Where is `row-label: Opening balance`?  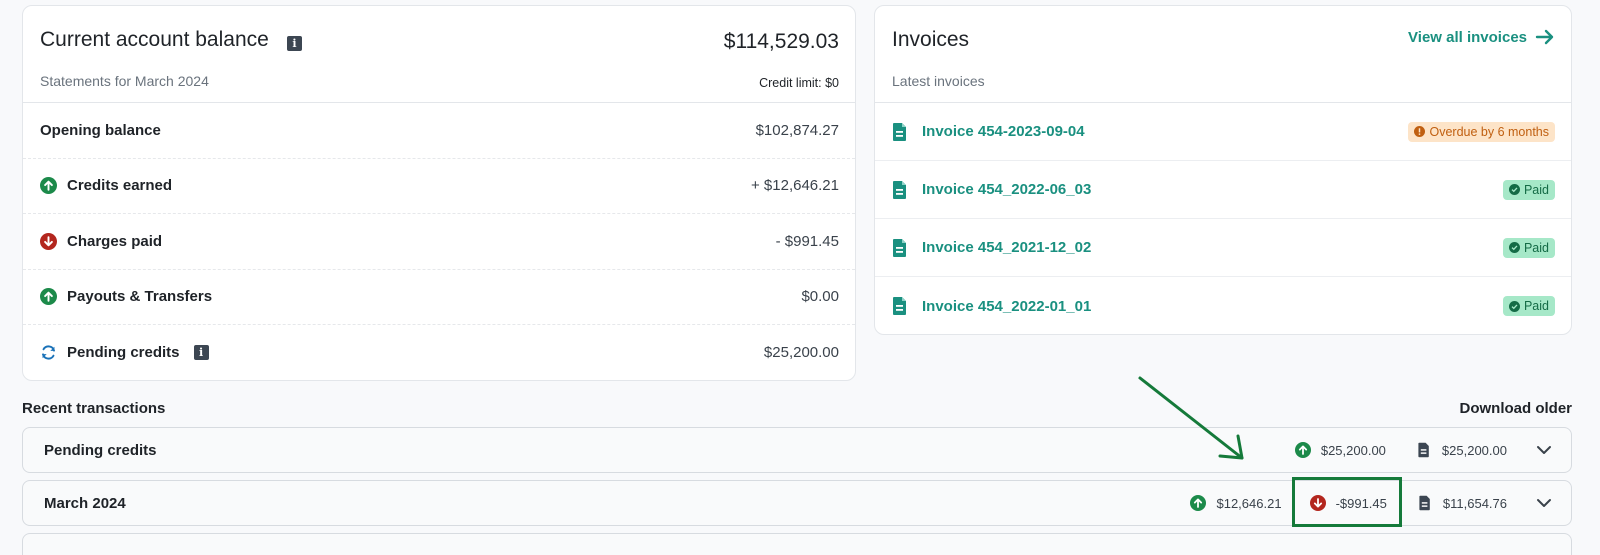 row-label: Opening balance is located at coordinates (100, 130).